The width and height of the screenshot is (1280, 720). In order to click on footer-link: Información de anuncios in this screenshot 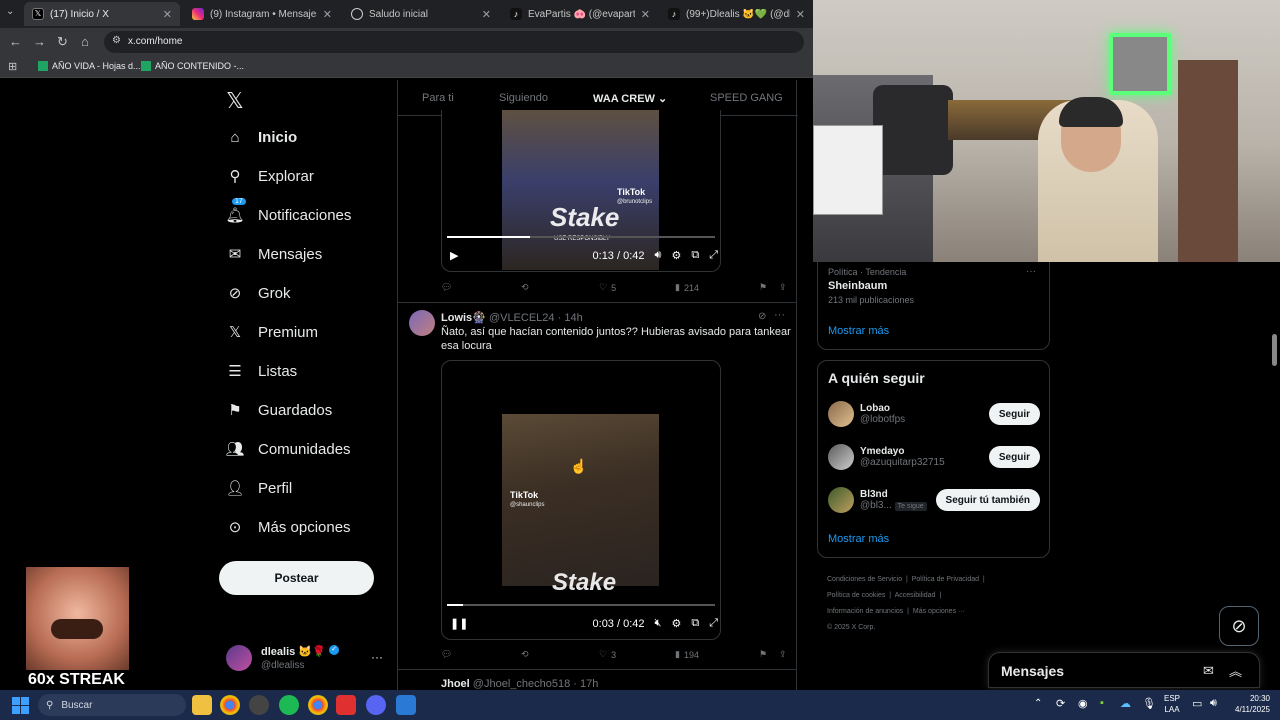, I will do `click(865, 611)`.